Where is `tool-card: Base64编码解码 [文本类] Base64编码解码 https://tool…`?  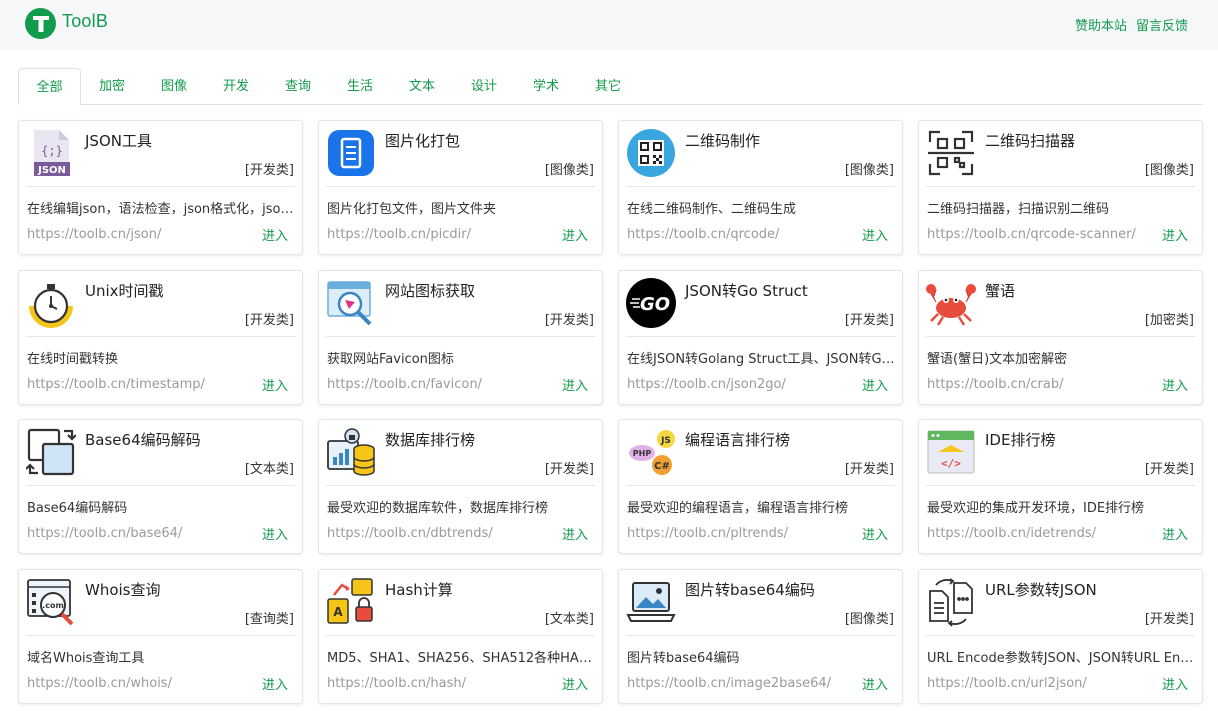
tool-card: Base64编码解码 [文本类] Base64编码解码 https://tool… is located at coordinates (160, 486).